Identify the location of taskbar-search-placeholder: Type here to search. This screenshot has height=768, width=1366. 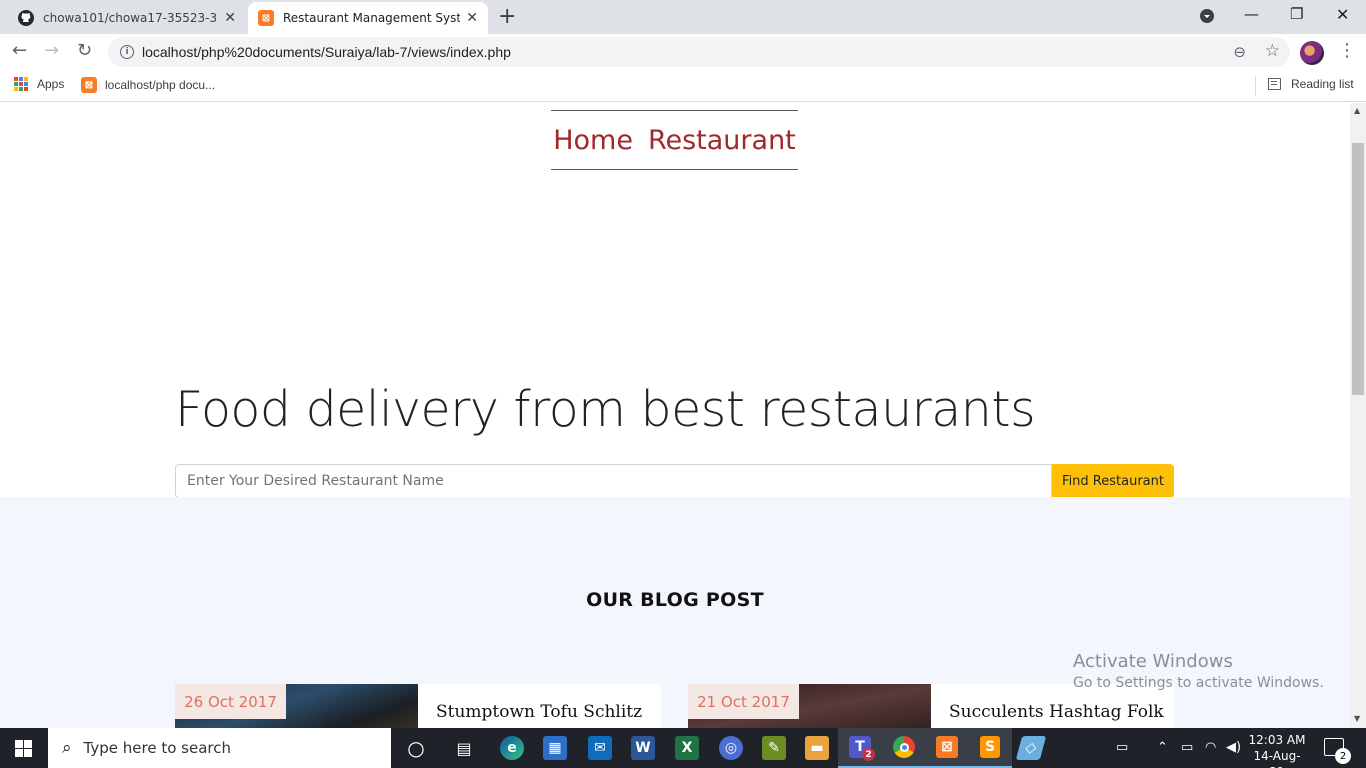
(157, 748).